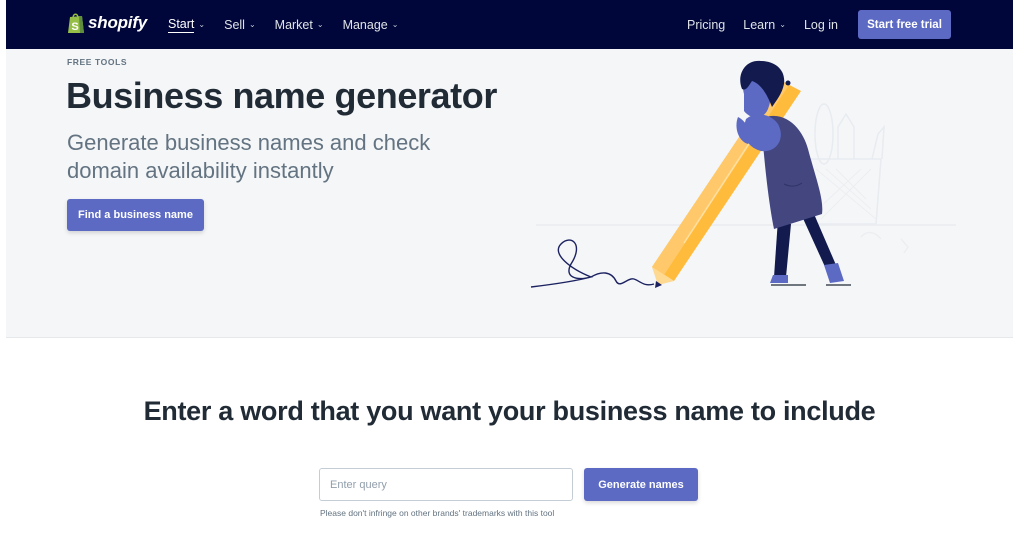 Image resolution: width=1024 pixels, height=551 pixels. What do you see at coordinates (904, 24) in the screenshot?
I see `start-free-trial-button: Start free trial` at bounding box center [904, 24].